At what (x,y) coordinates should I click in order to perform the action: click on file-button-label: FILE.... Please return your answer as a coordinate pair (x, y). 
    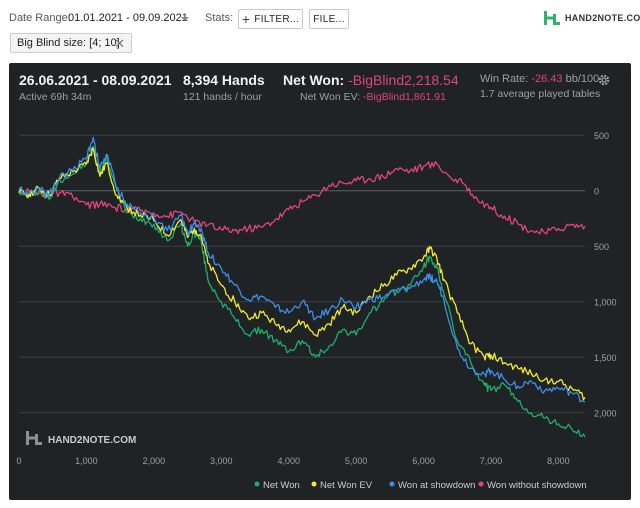
    Looking at the image, I should click on (329, 19).